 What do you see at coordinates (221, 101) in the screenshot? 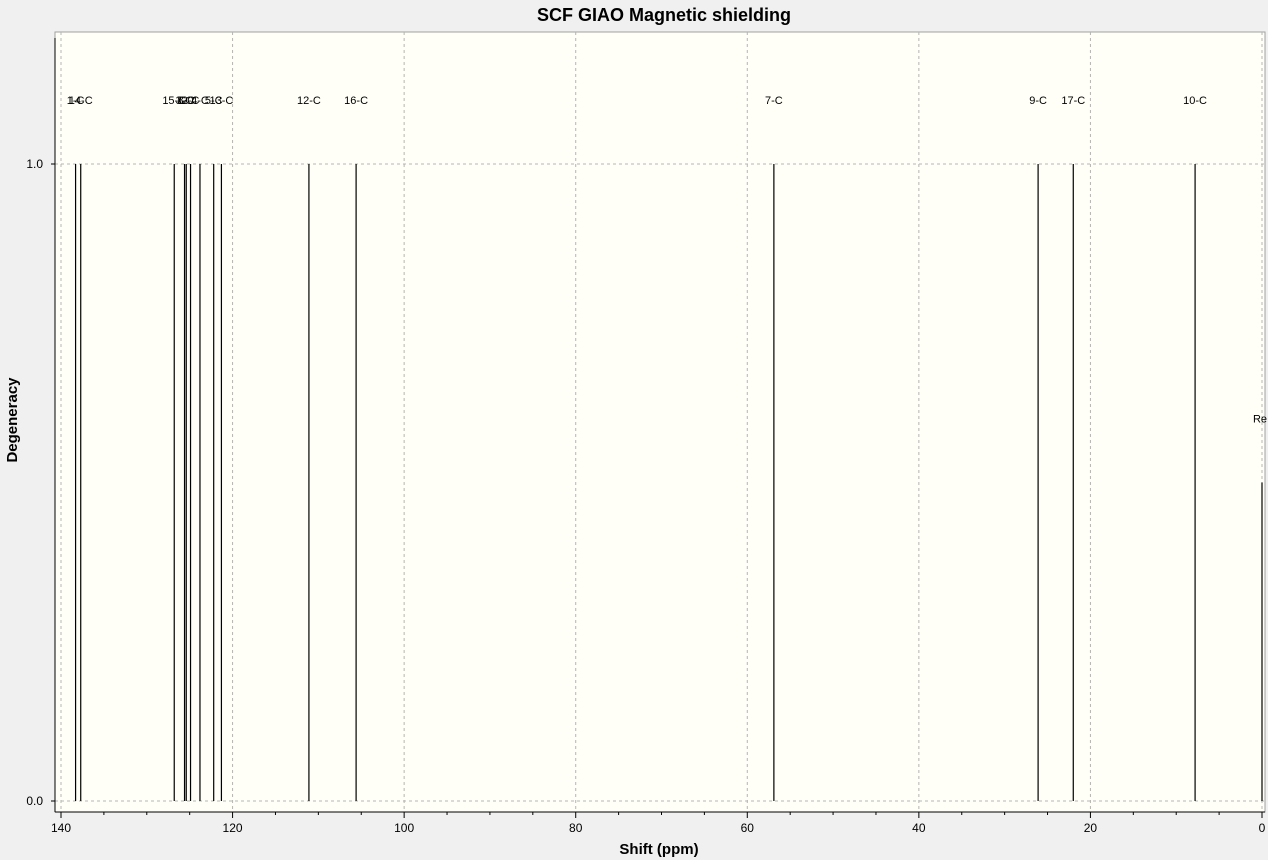
I see `peak-label: 13-C` at bounding box center [221, 101].